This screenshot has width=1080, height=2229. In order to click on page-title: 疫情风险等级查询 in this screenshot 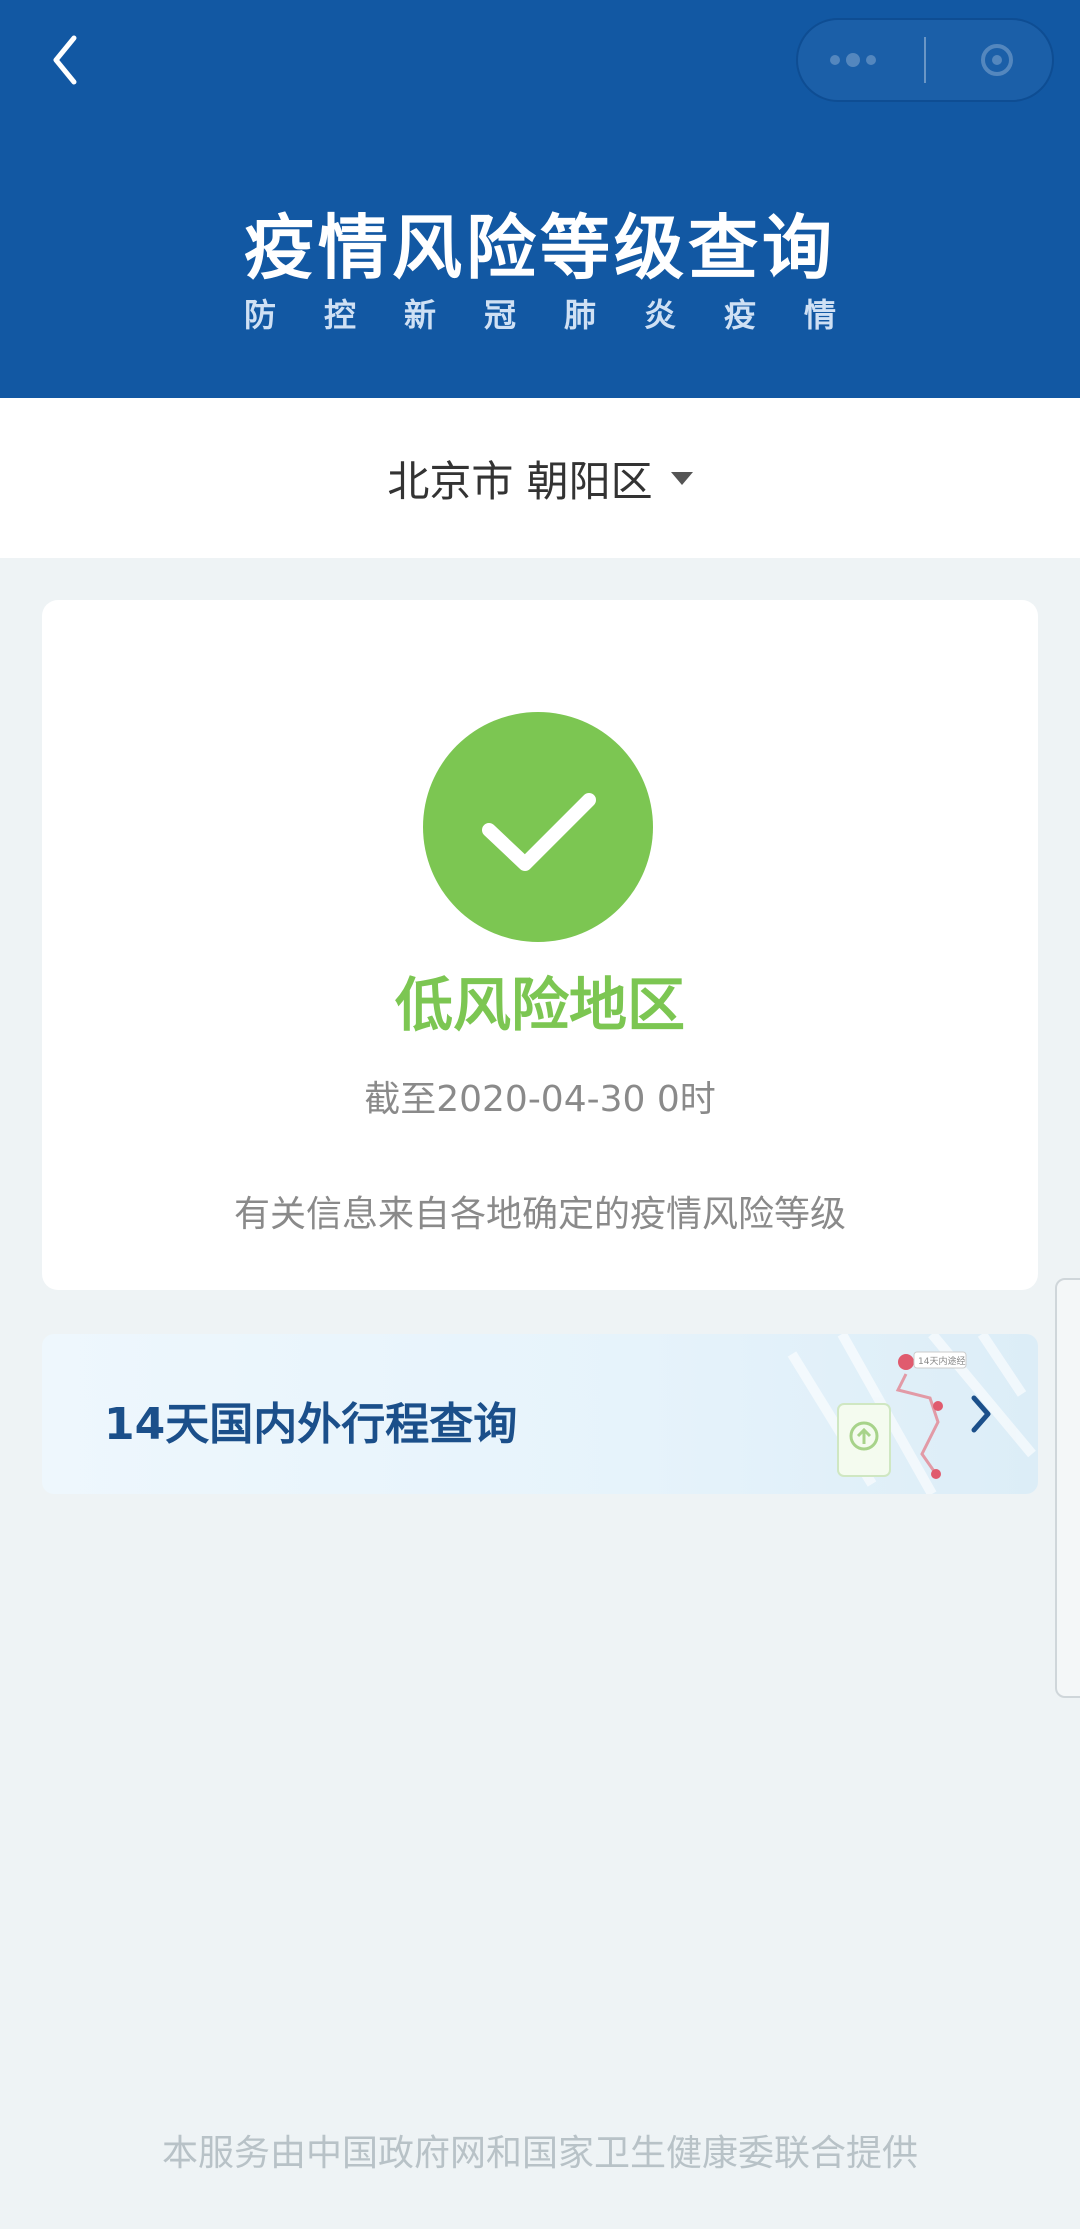, I will do `click(540, 248)`.